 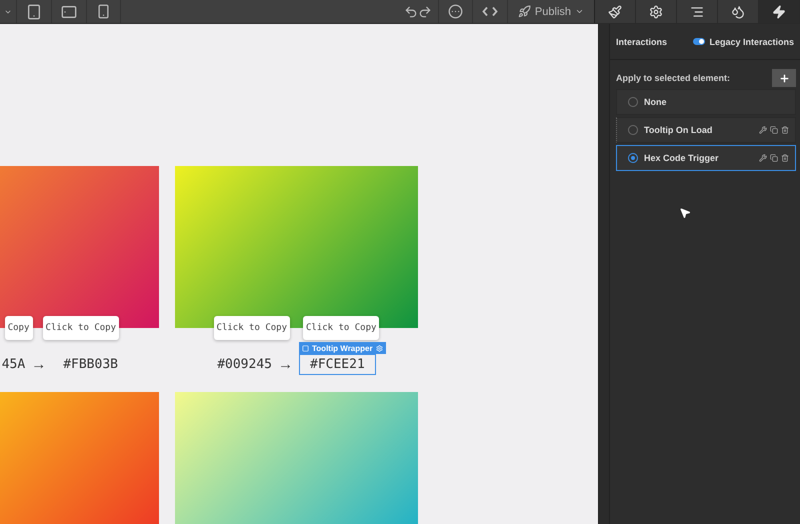 I want to click on code-icon, so click(x=490, y=11).